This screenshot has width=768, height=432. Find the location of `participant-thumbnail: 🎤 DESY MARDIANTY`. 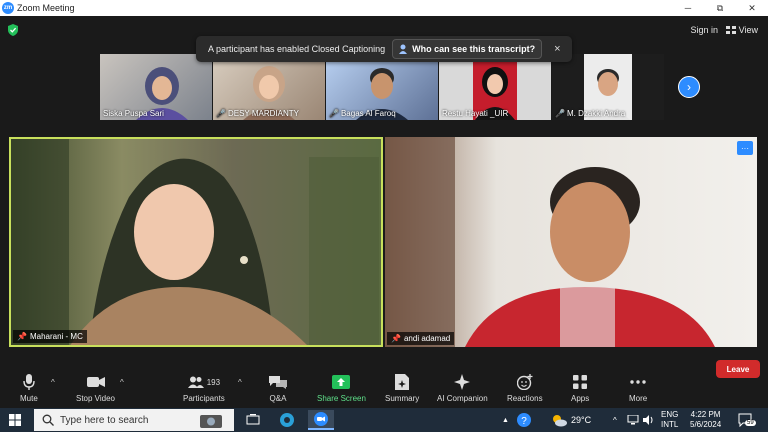

participant-thumbnail: 🎤 DESY MARDIANTY is located at coordinates (269, 87).